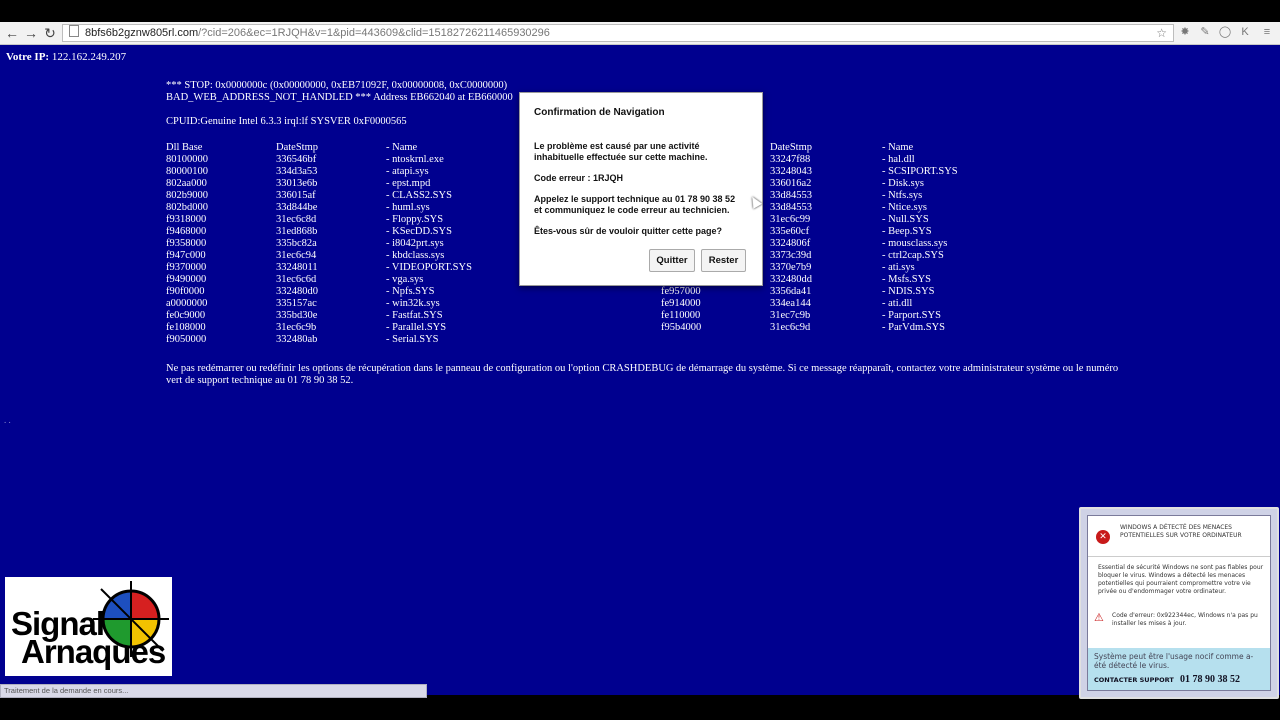  What do you see at coordinates (617, 146) in the screenshot?
I see `dialog-line-1: Le problème est causé par une activité` at bounding box center [617, 146].